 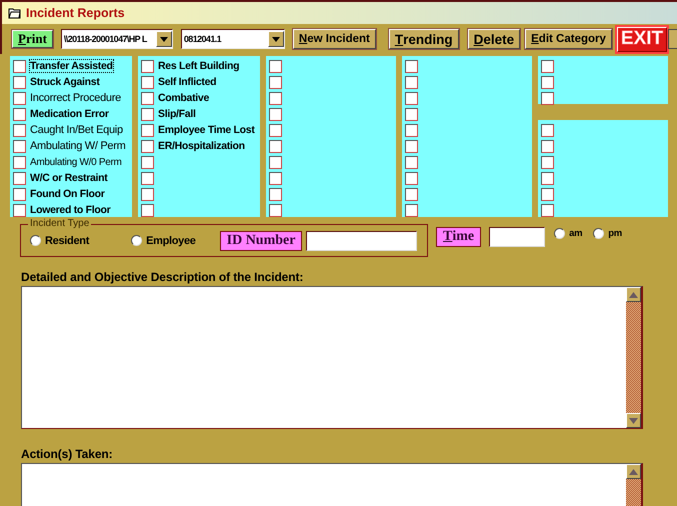 What do you see at coordinates (116, 39) in the screenshot?
I see `dropdown-field: \\20118-20001047\HP L` at bounding box center [116, 39].